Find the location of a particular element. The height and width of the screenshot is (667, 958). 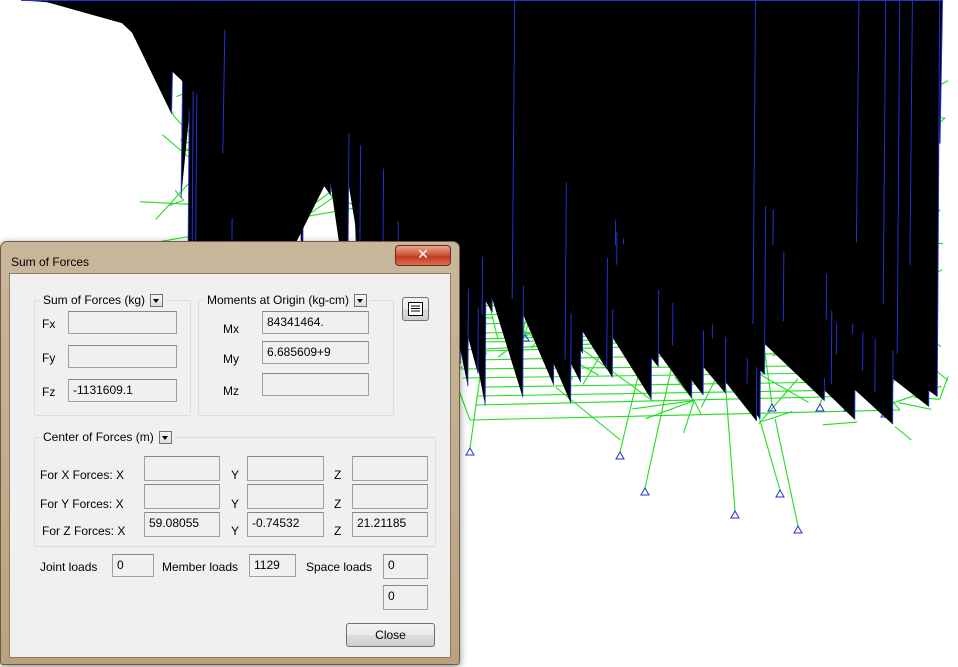

sum-of-forces-group-label: Sum of Forces (kg) is located at coordinates (94, 300).